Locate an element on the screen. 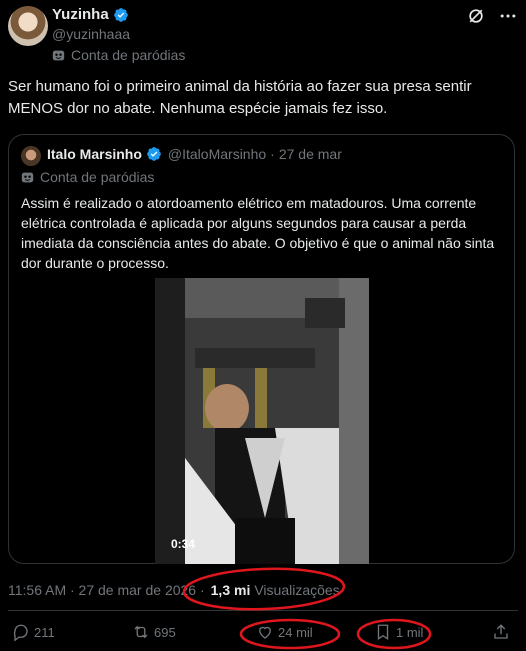 The width and height of the screenshot is (526, 651). parody-label-row: Conta de paródias is located at coordinates (118, 55).